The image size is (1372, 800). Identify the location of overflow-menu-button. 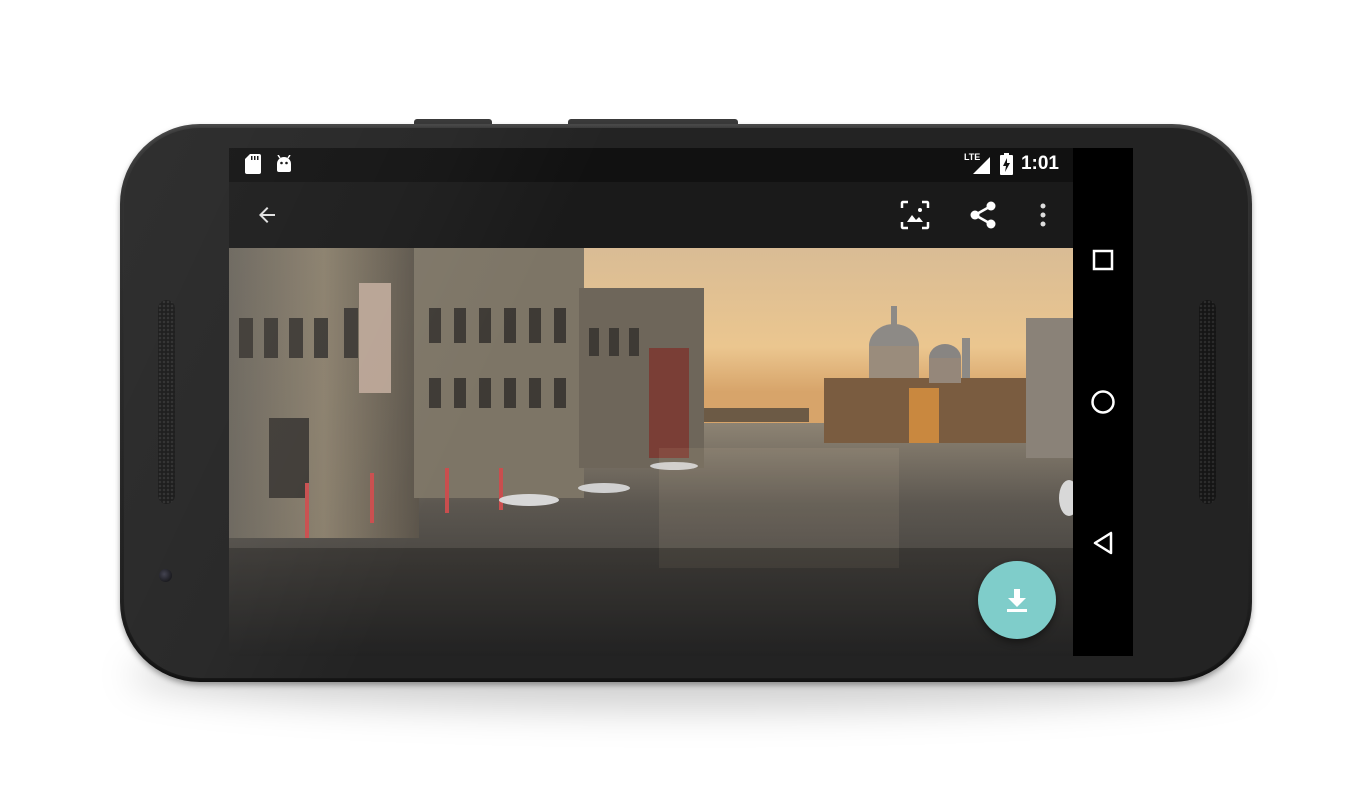
(1043, 215).